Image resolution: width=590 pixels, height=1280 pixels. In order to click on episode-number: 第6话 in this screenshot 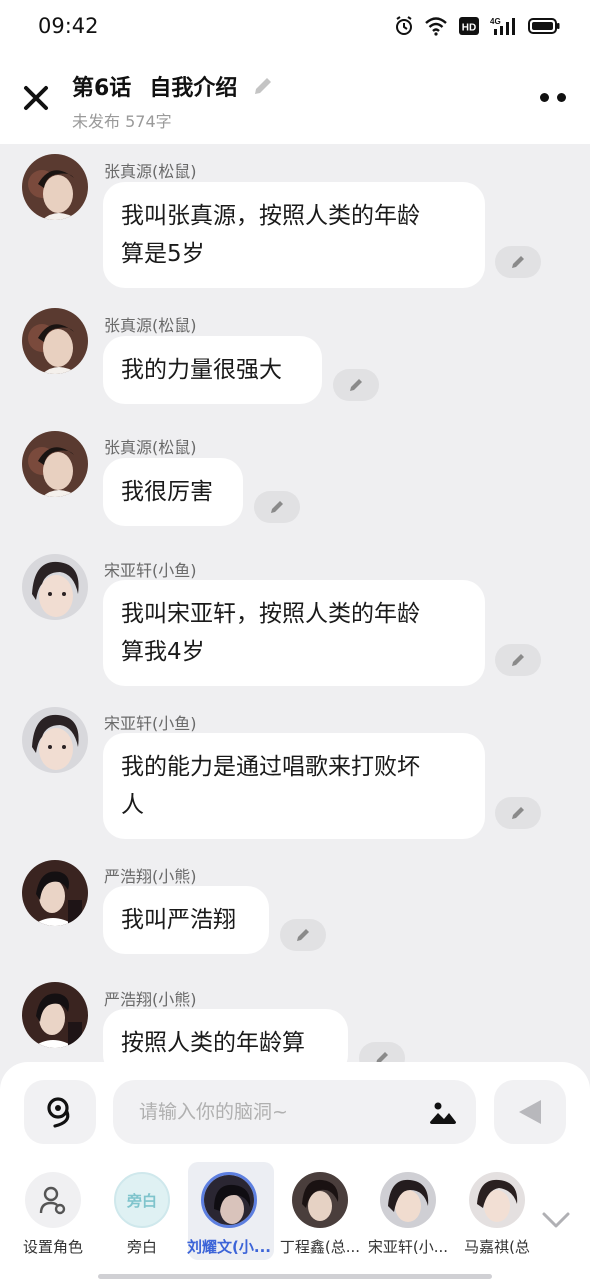, I will do `click(102, 88)`.